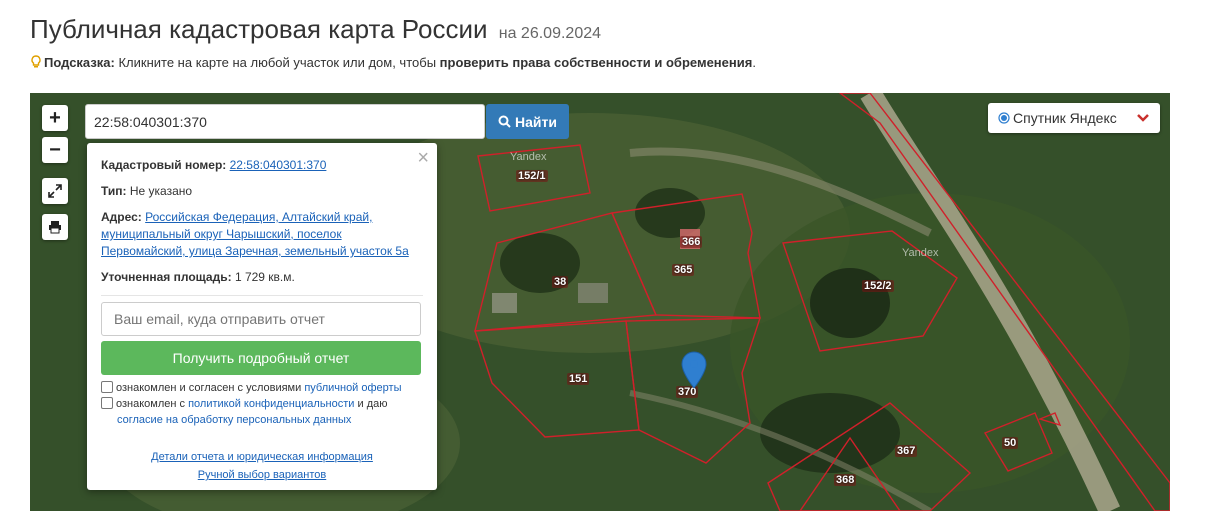  What do you see at coordinates (1065, 118) in the screenshot?
I see `layer-select-label: Спутник Яндекс` at bounding box center [1065, 118].